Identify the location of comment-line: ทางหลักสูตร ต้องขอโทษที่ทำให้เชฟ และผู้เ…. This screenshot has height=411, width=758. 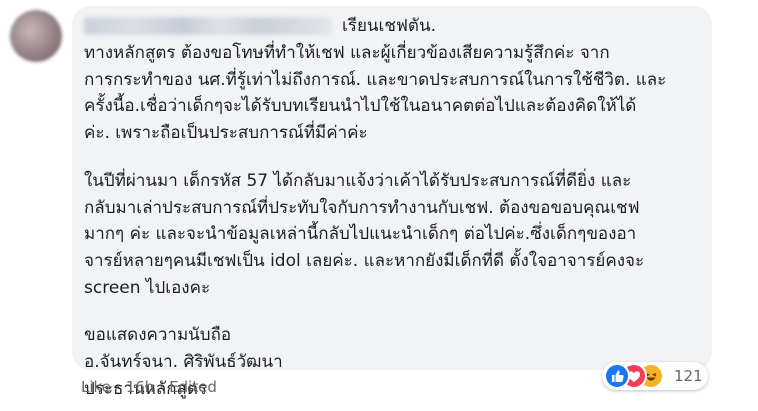
(347, 53).